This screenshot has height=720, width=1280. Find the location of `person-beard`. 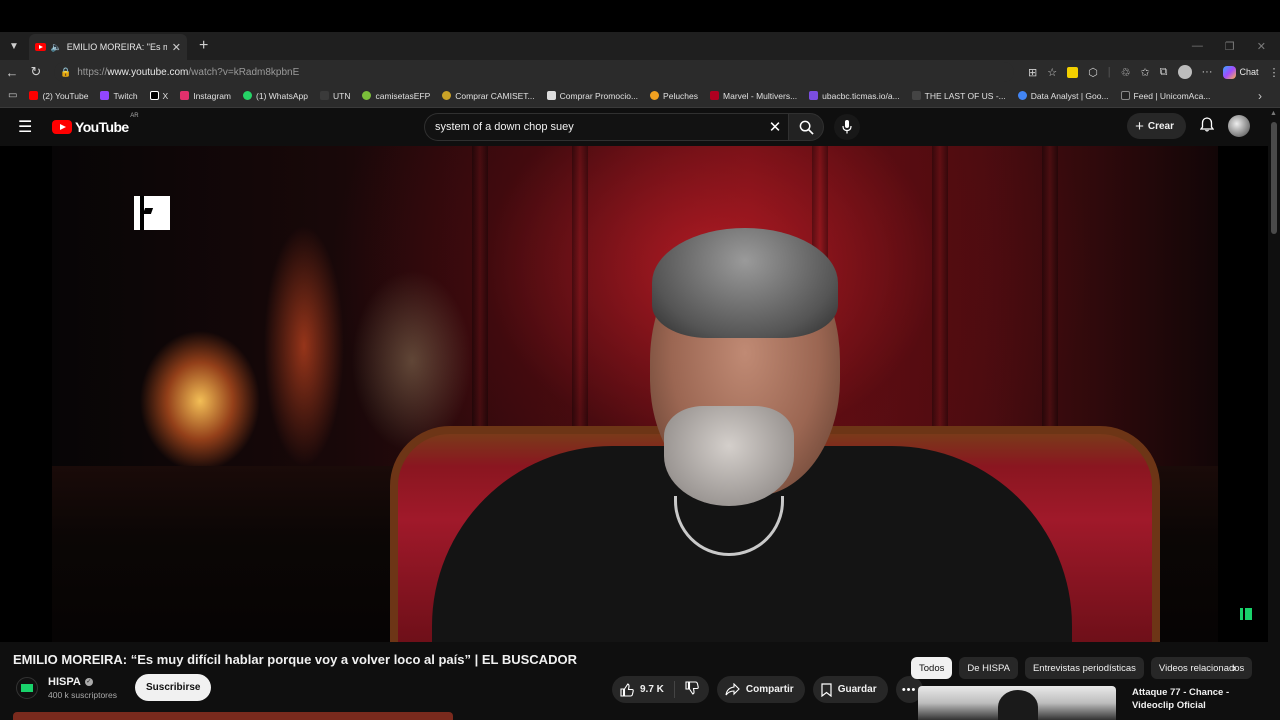

person-beard is located at coordinates (729, 456).